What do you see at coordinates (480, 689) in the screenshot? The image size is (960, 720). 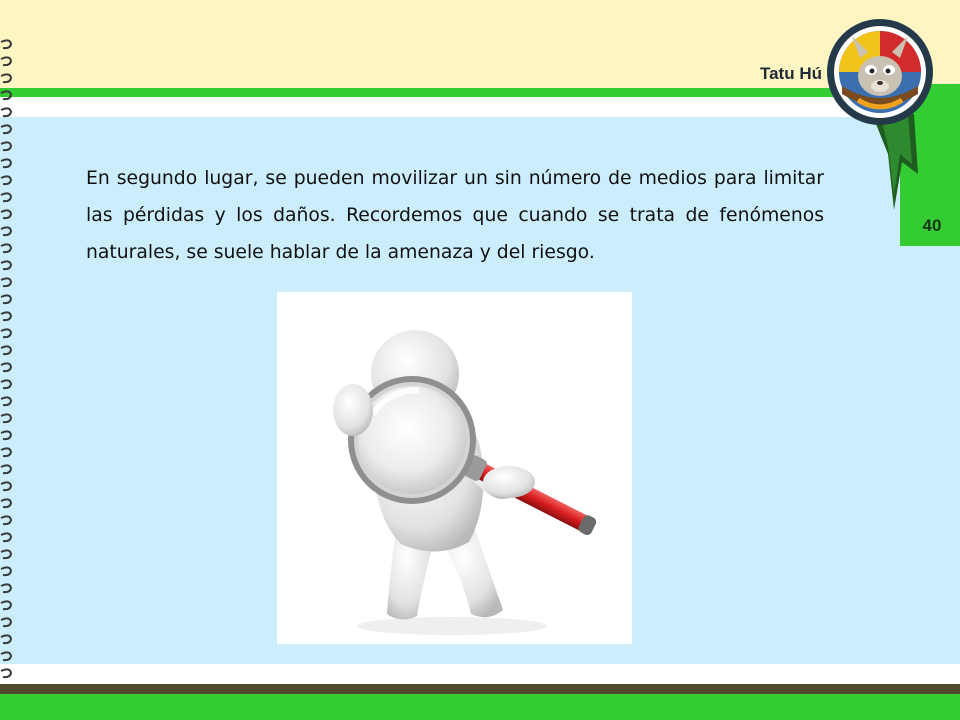 I see `footer-divider` at bounding box center [480, 689].